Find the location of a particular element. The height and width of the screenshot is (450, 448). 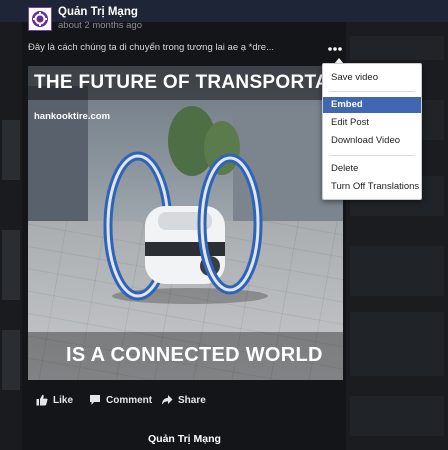

video-source-text: hankooktire.com is located at coordinates (72, 116).